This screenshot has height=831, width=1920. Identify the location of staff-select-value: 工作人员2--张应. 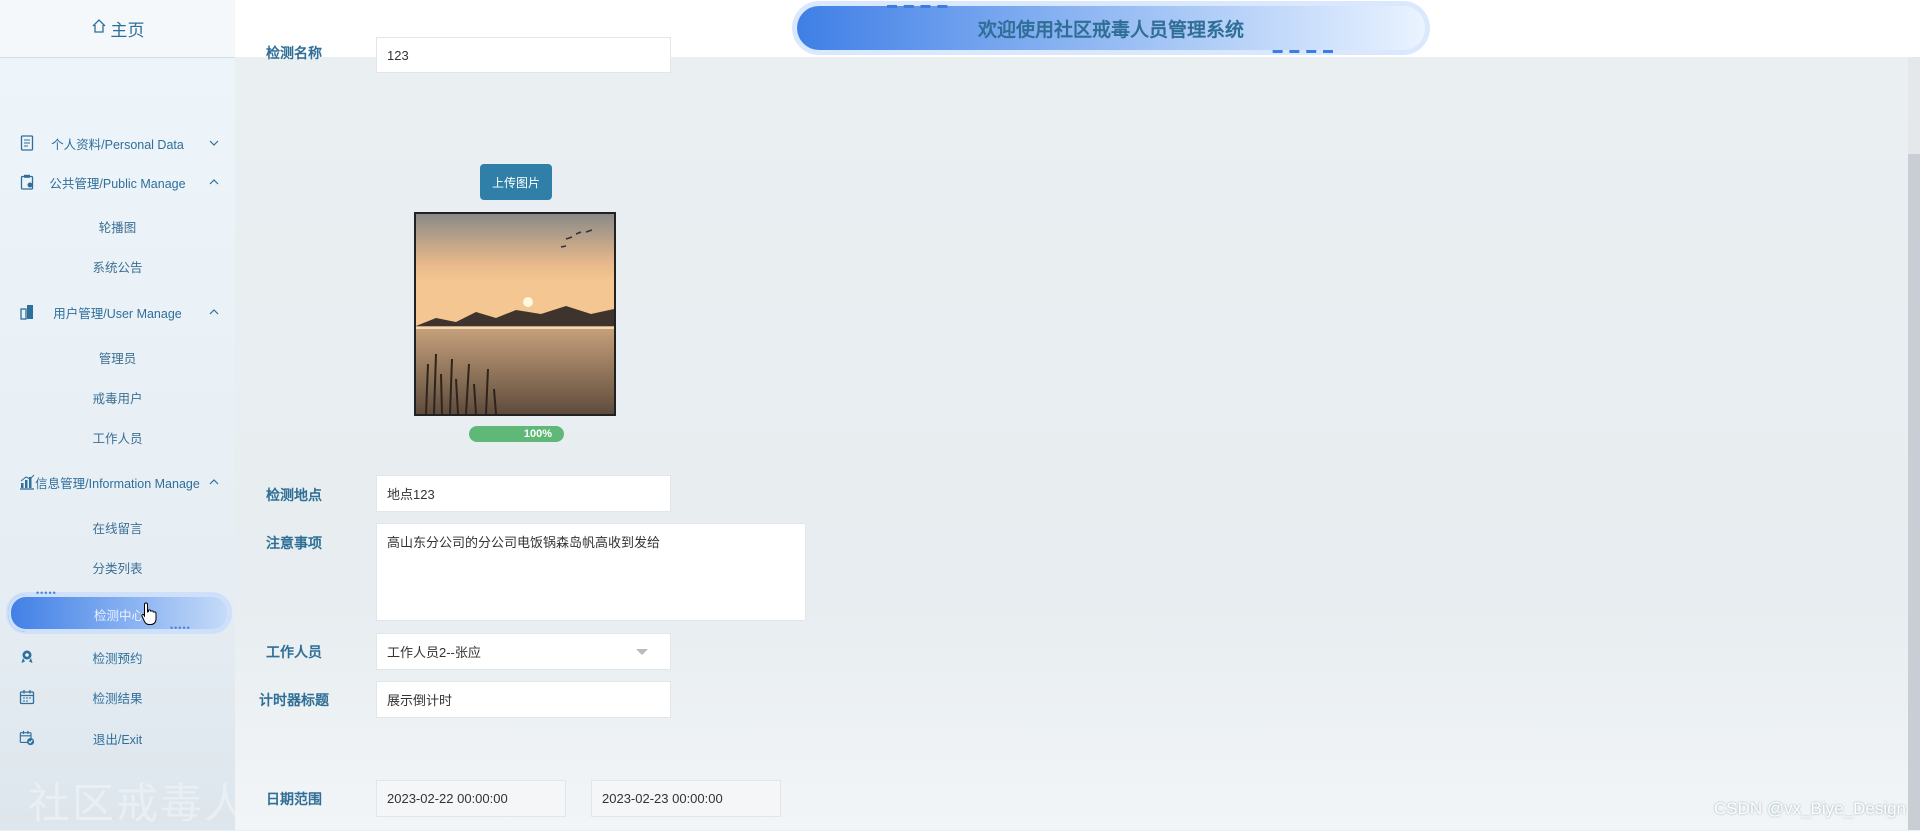
(434, 652).